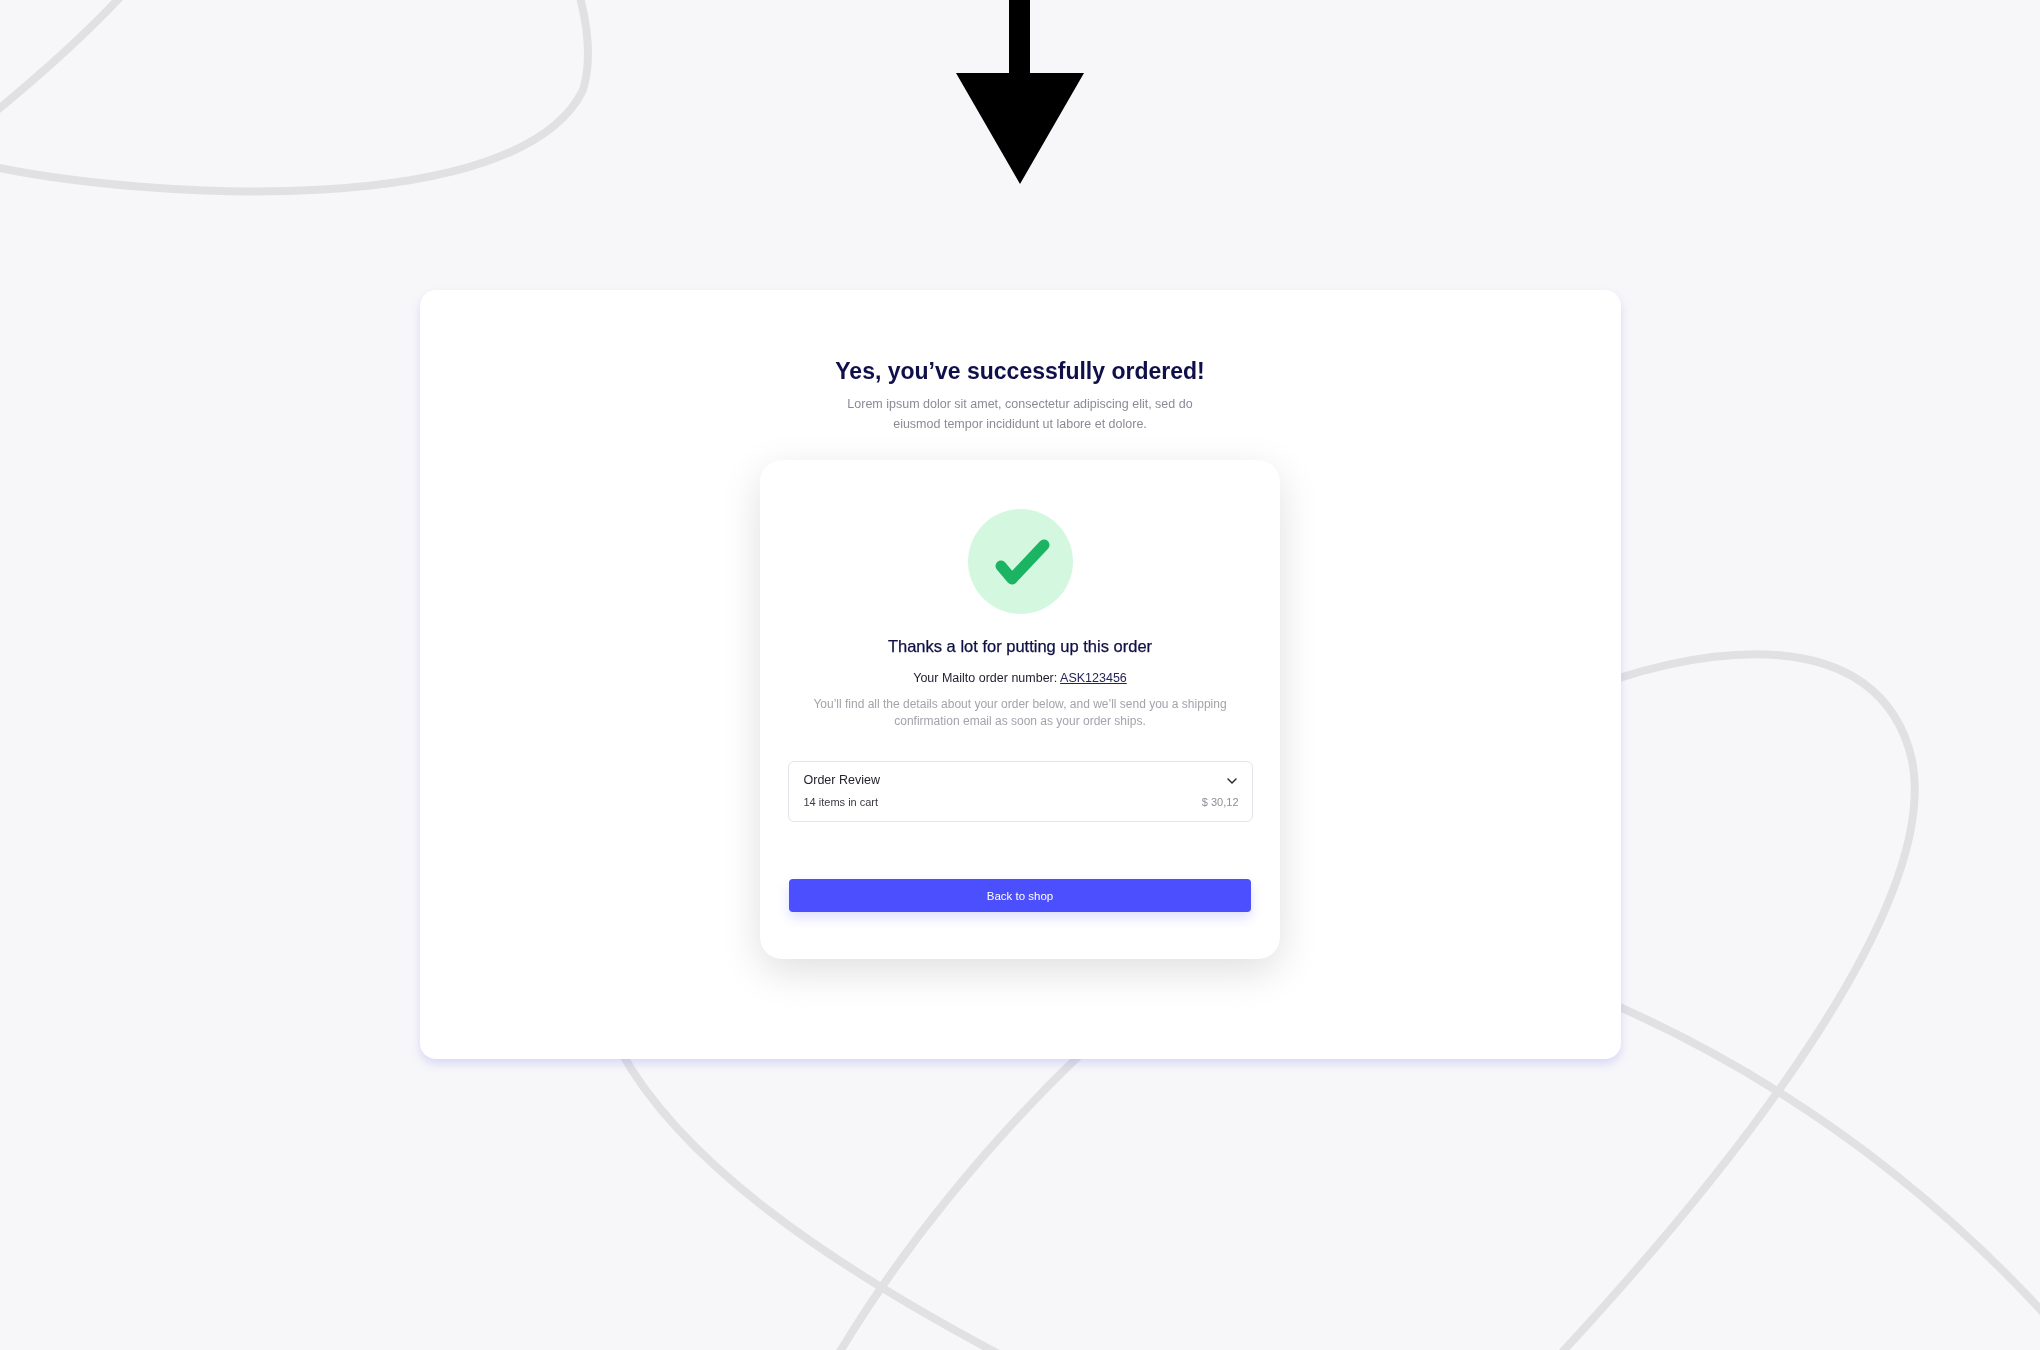  I want to click on order-number-text: Your Mailto order number: ASK123456, so click(1020, 678).